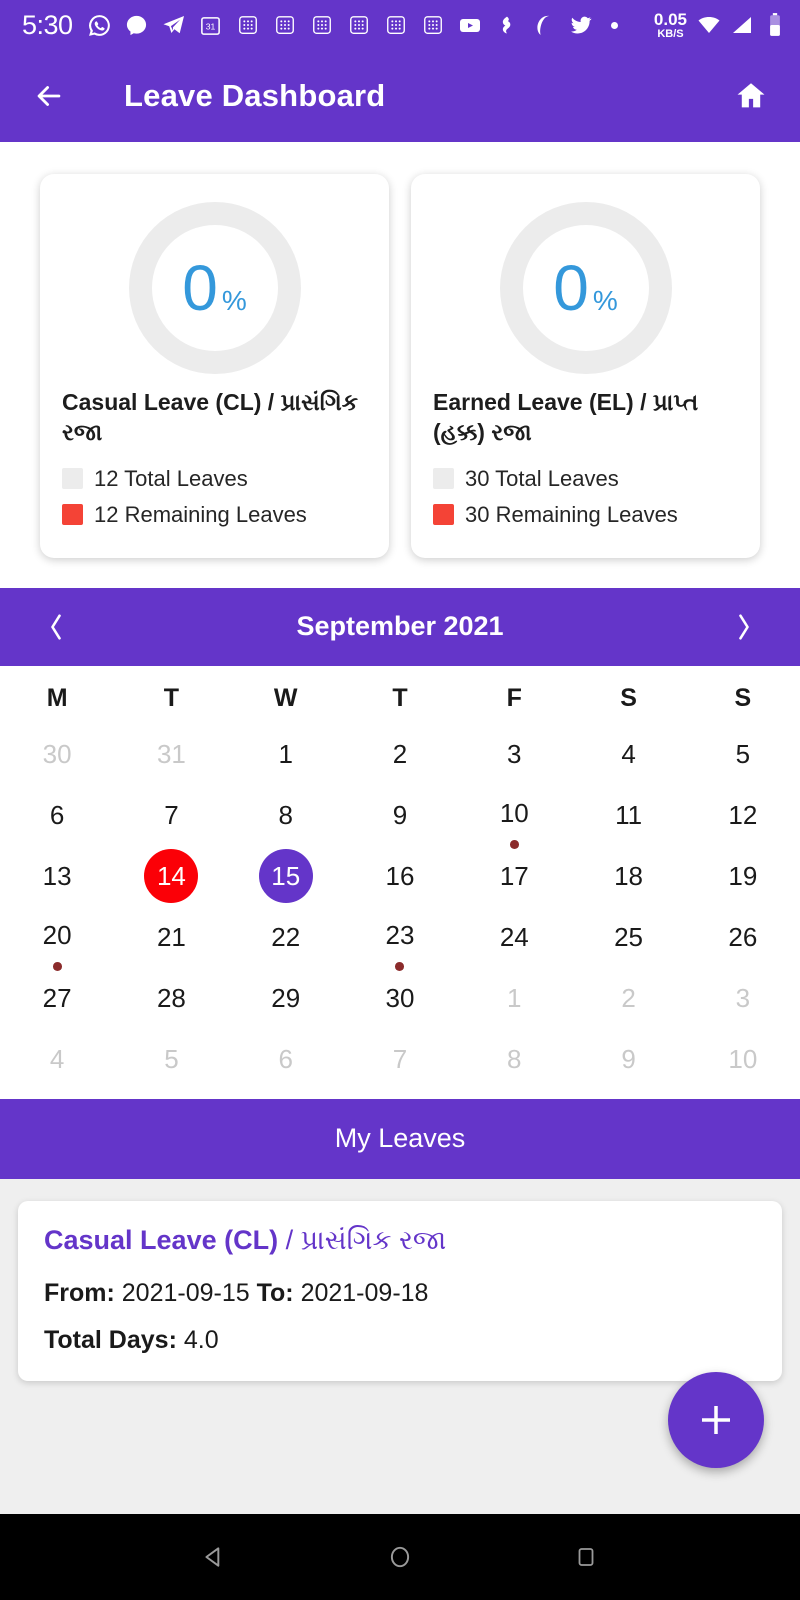 This screenshot has width=800, height=1600. What do you see at coordinates (514, 697) in the screenshot?
I see `calendar-dow-4: F` at bounding box center [514, 697].